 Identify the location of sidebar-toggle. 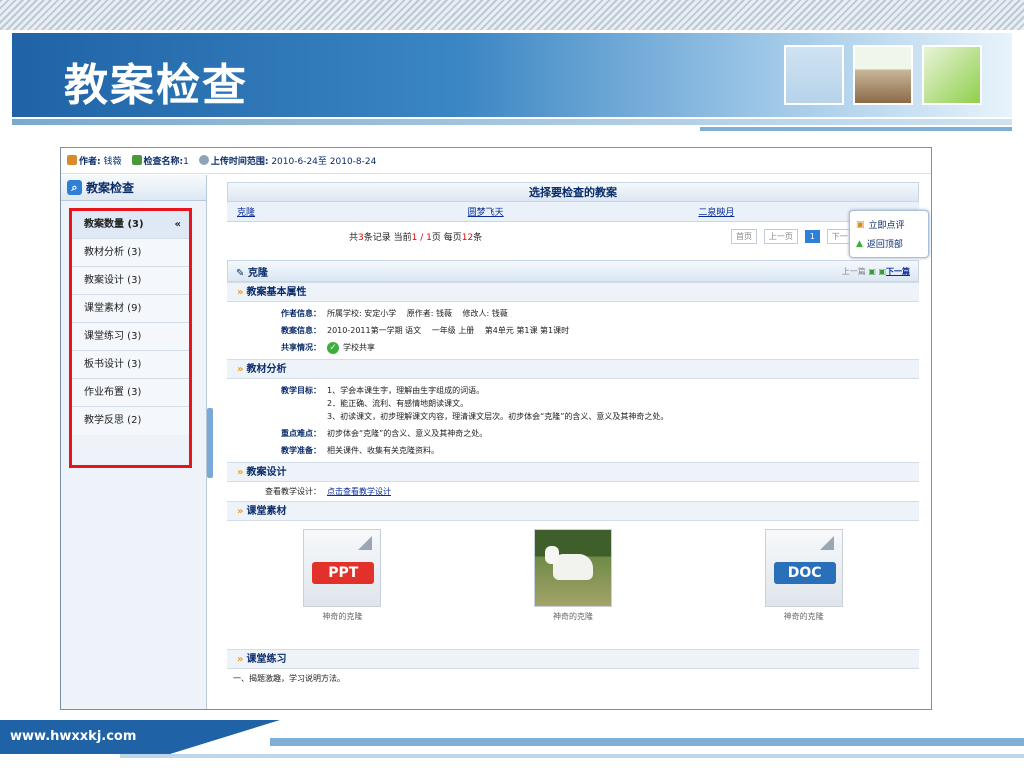
(210, 443).